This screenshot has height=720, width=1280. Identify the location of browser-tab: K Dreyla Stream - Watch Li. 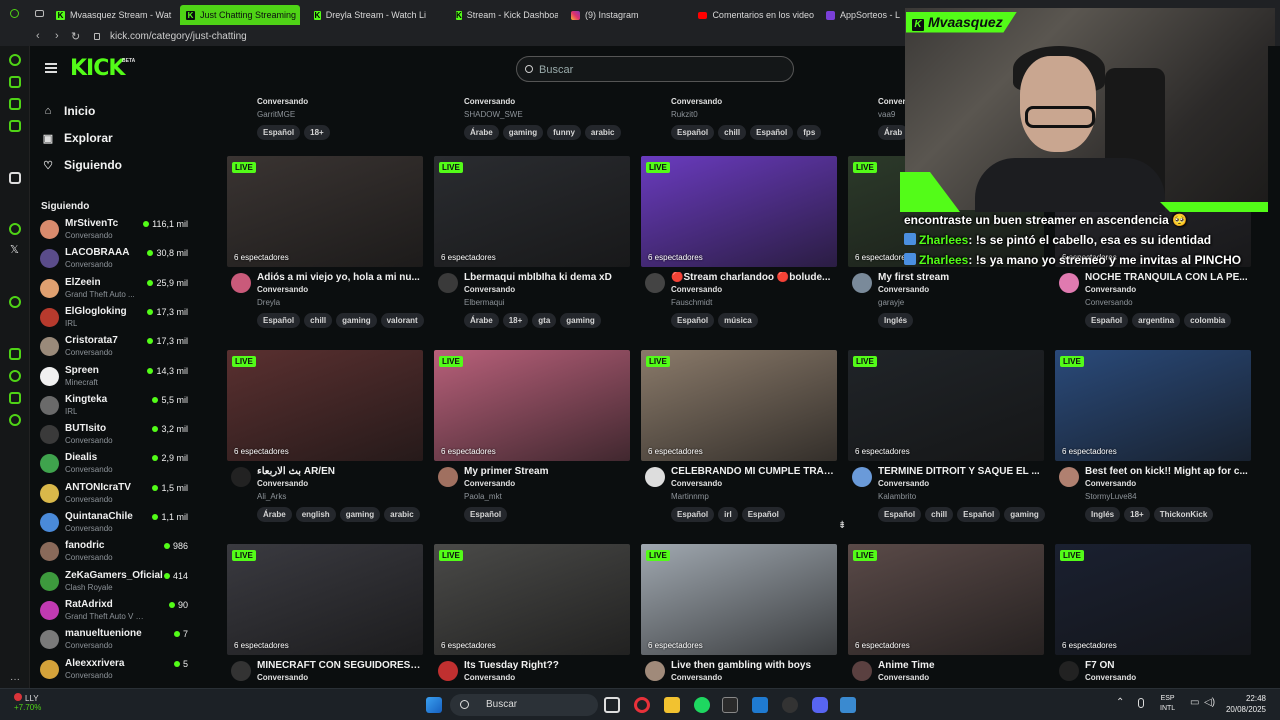
(367, 15).